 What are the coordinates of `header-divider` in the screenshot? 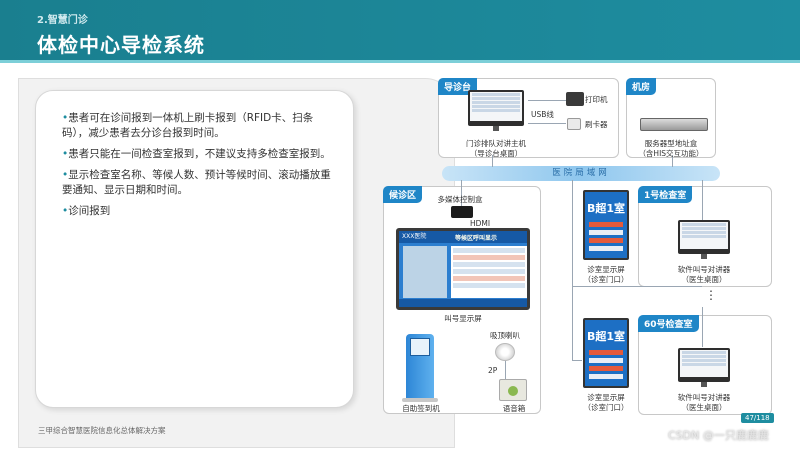 It's located at (400, 61).